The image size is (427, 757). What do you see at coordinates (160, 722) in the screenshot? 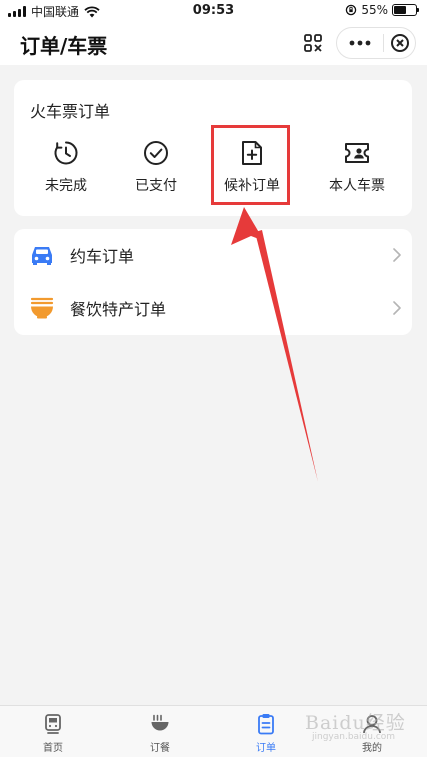
I see `bowl-icon` at bounding box center [160, 722].